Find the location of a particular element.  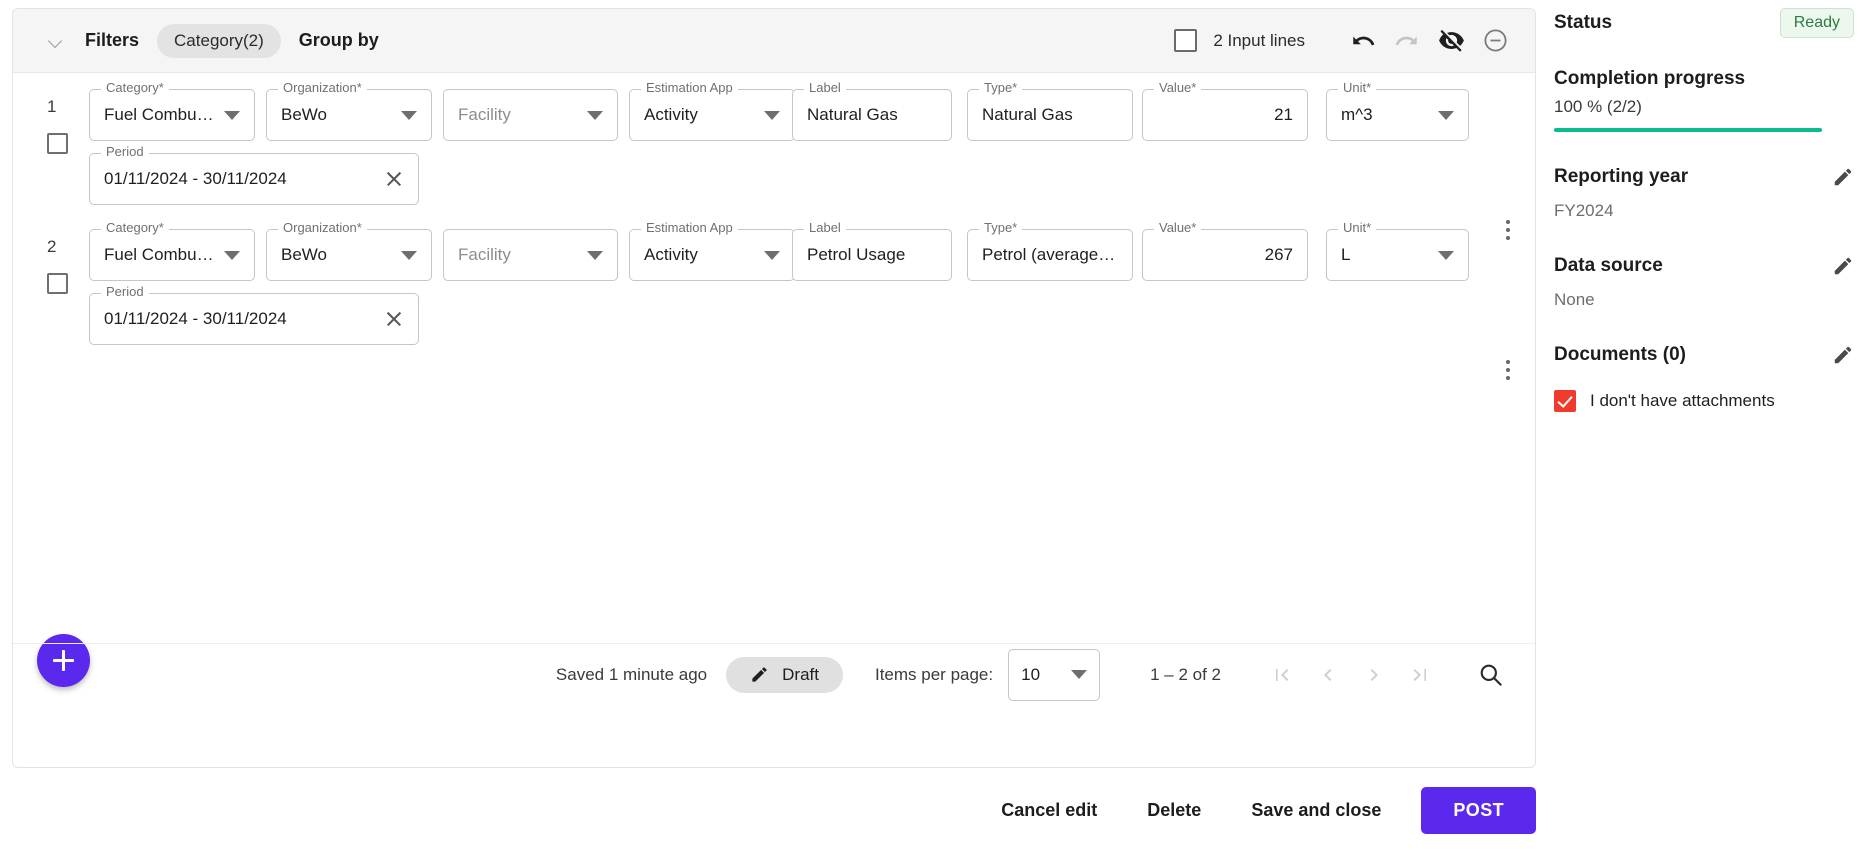

select-all-checkbox is located at coordinates (1186, 40).